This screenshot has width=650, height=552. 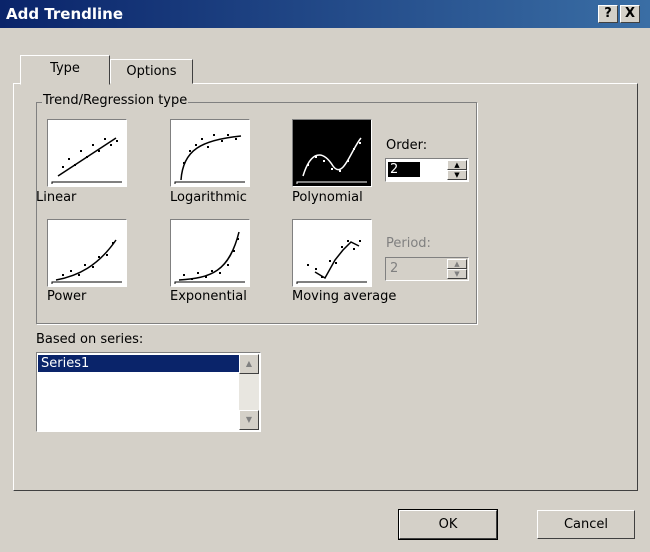 I want to click on tab-type: Type, so click(x=65, y=70).